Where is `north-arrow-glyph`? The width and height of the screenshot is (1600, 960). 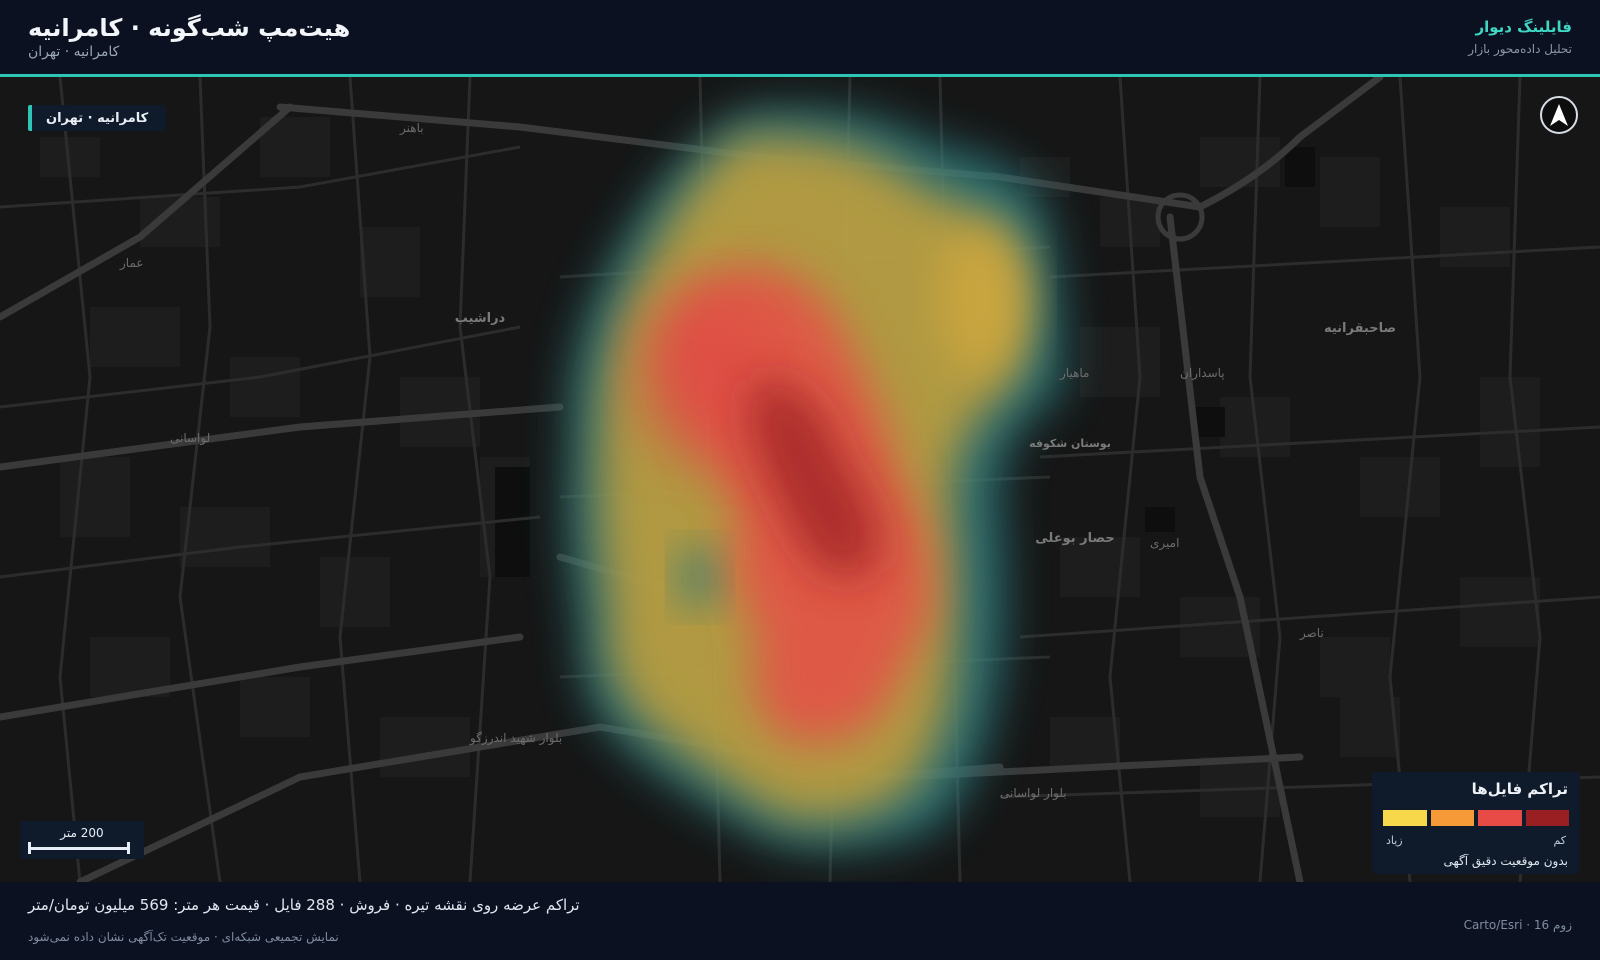 north-arrow-glyph is located at coordinates (1559, 115).